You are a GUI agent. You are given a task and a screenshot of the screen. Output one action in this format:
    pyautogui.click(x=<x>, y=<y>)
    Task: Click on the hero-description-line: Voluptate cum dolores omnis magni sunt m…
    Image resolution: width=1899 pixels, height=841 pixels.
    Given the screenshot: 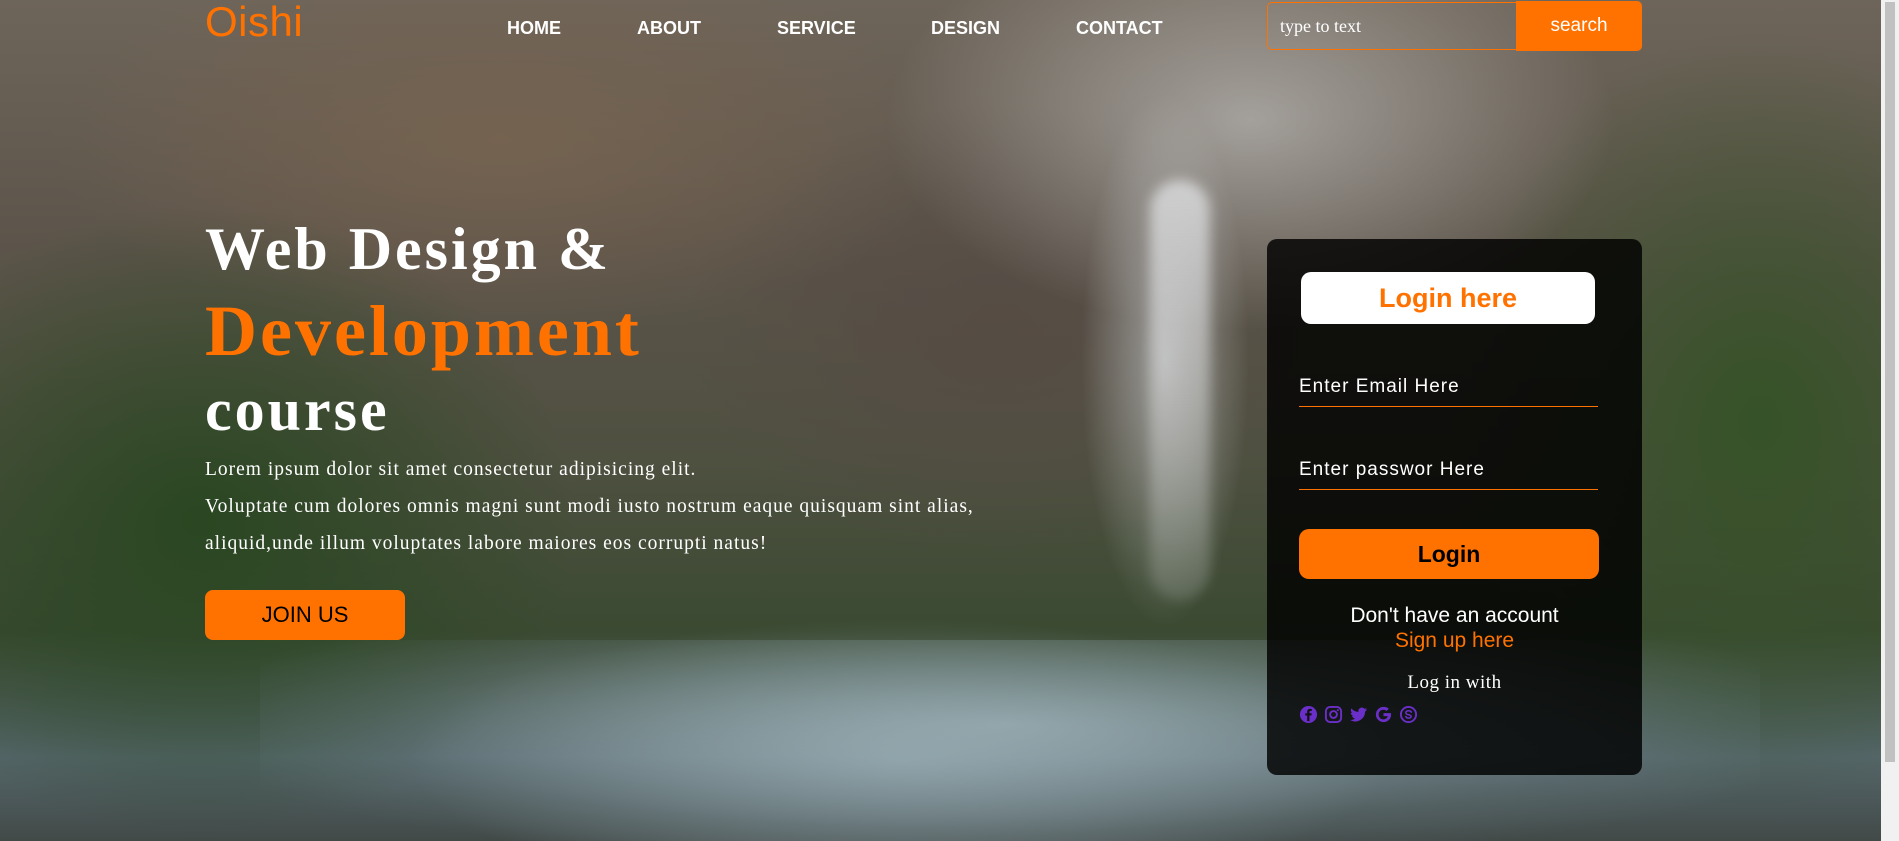 What is the action you would take?
    pyautogui.click(x=589, y=506)
    